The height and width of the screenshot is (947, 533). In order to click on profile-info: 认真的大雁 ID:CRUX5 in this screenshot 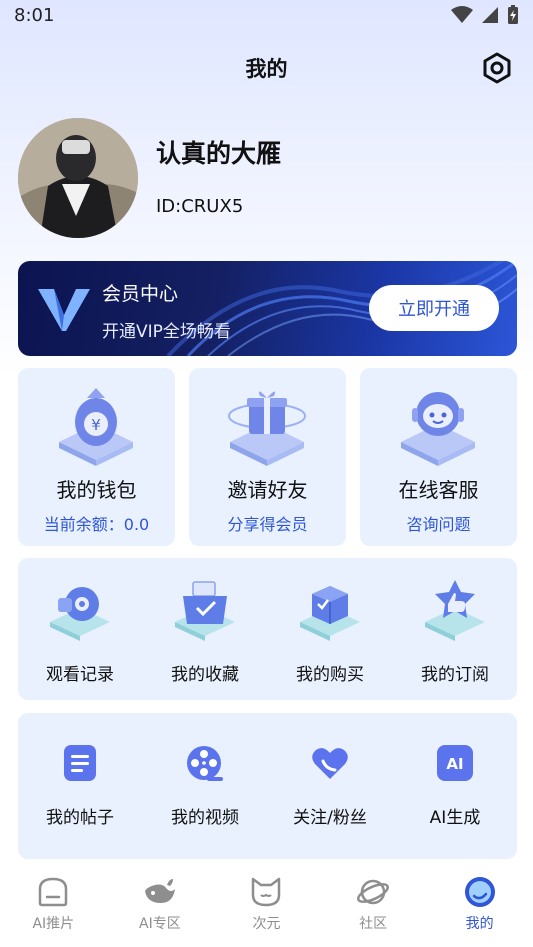, I will do `click(218, 178)`.